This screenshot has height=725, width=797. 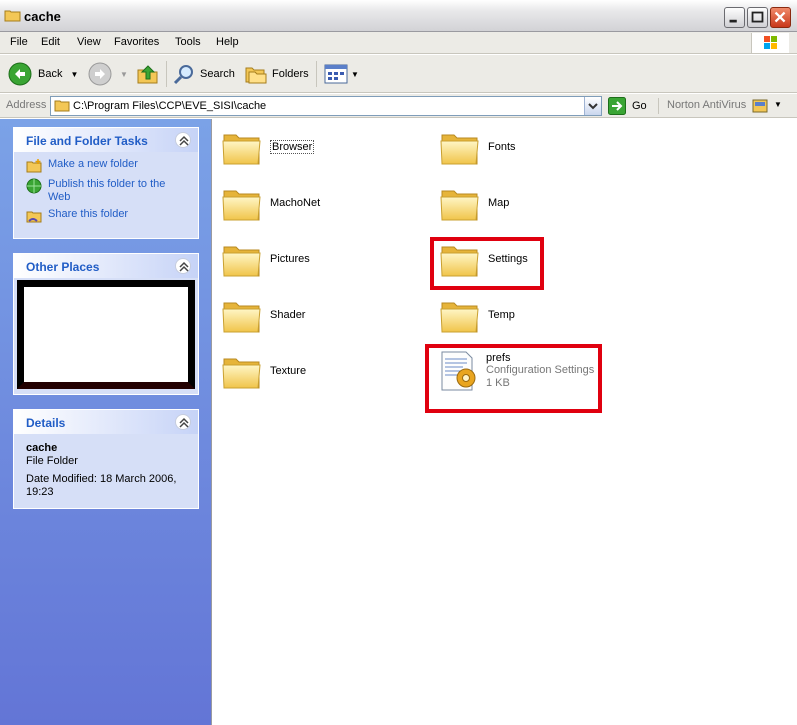 I want to click on norton-icon, so click(x=760, y=106).